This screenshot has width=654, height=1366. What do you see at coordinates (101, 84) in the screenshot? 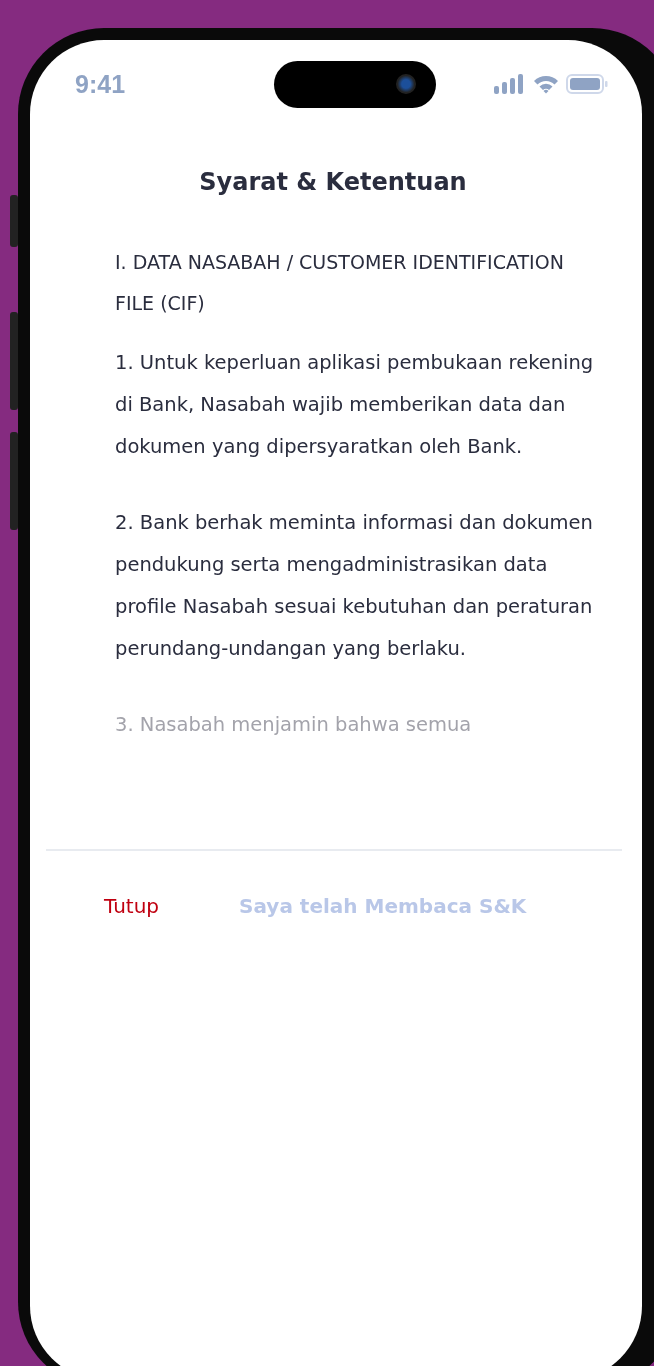
I see `status-time: 9:41` at bounding box center [101, 84].